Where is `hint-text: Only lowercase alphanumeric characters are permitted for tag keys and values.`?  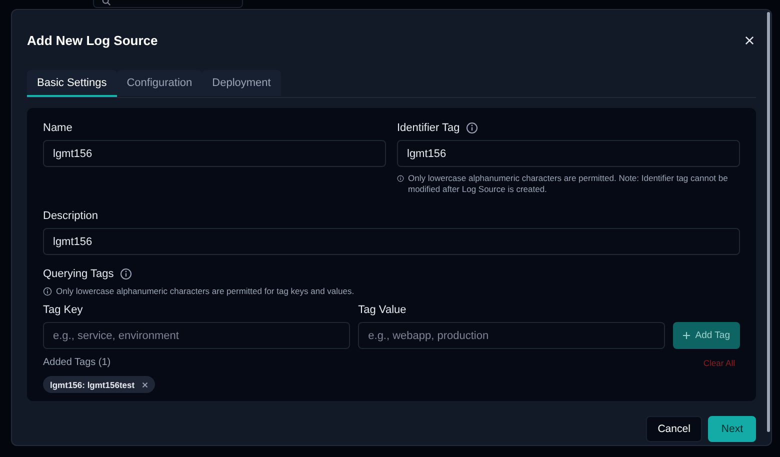 hint-text: Only lowercase alphanumeric characters are permitted for tag keys and values. is located at coordinates (205, 291).